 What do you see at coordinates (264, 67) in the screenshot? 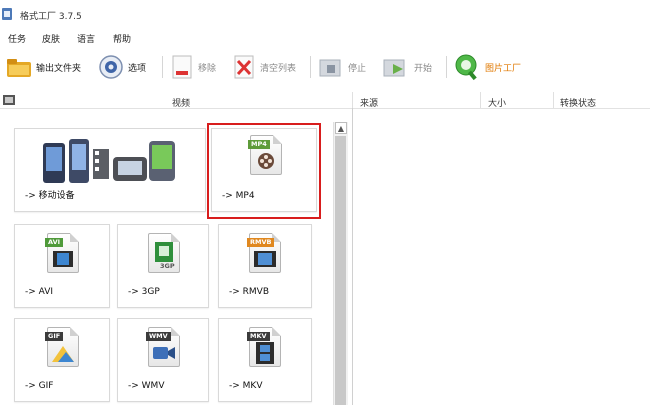
I see `clear-list-button: 清空列表` at bounding box center [264, 67].